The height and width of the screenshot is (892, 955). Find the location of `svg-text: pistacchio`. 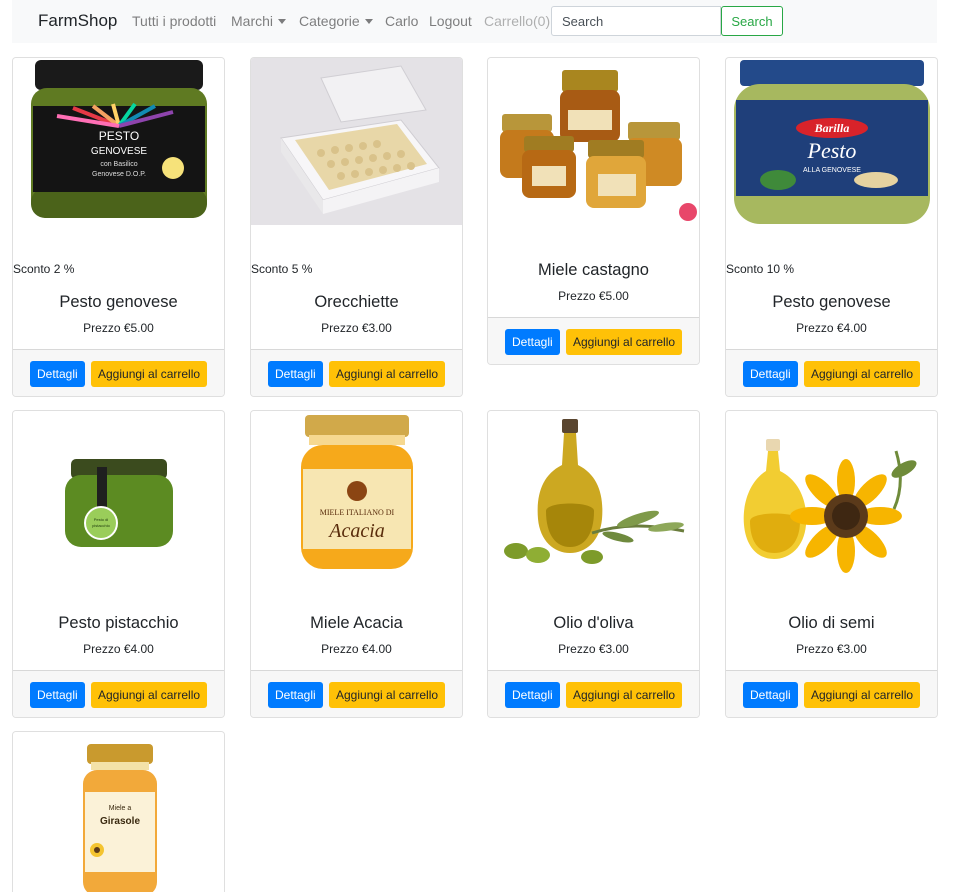

svg-text: pistacchio is located at coordinates (101, 525).